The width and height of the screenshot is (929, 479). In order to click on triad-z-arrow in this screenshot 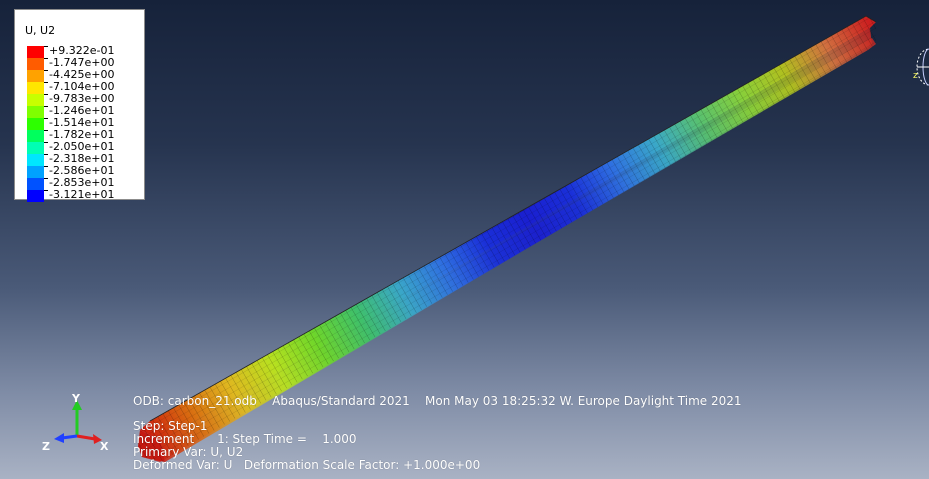, I will do `click(59, 438)`.